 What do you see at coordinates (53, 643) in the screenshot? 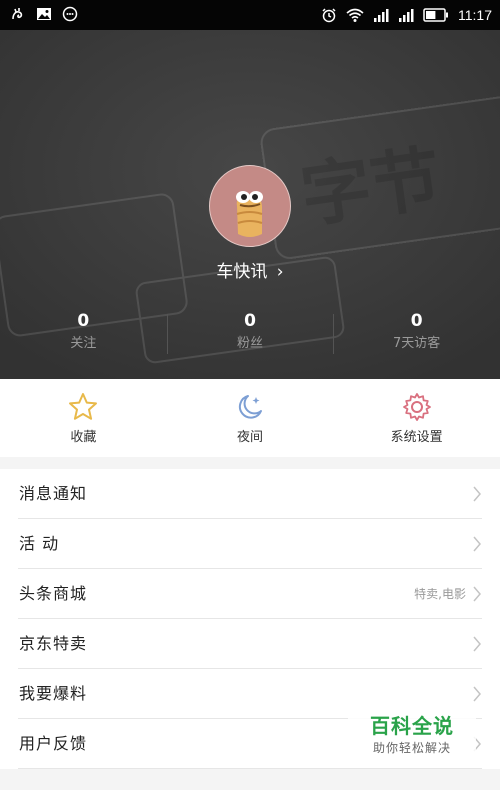
I see `menu-item-label: 京东特卖` at bounding box center [53, 643].